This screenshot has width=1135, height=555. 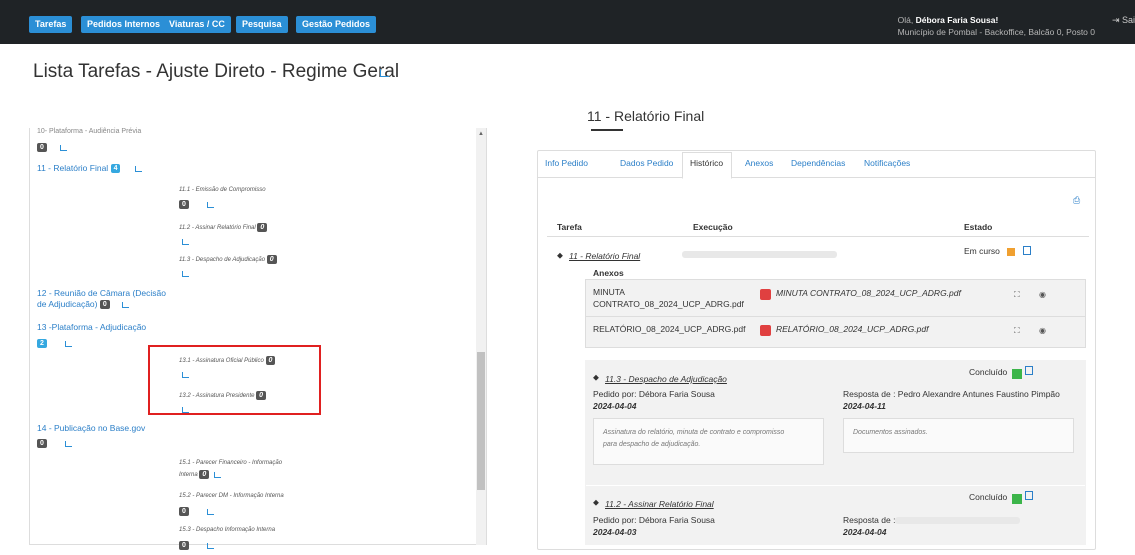 What do you see at coordinates (666, 379) in the screenshot?
I see `subtask-link: 11.3 - Despacho de Adjudicação` at bounding box center [666, 379].